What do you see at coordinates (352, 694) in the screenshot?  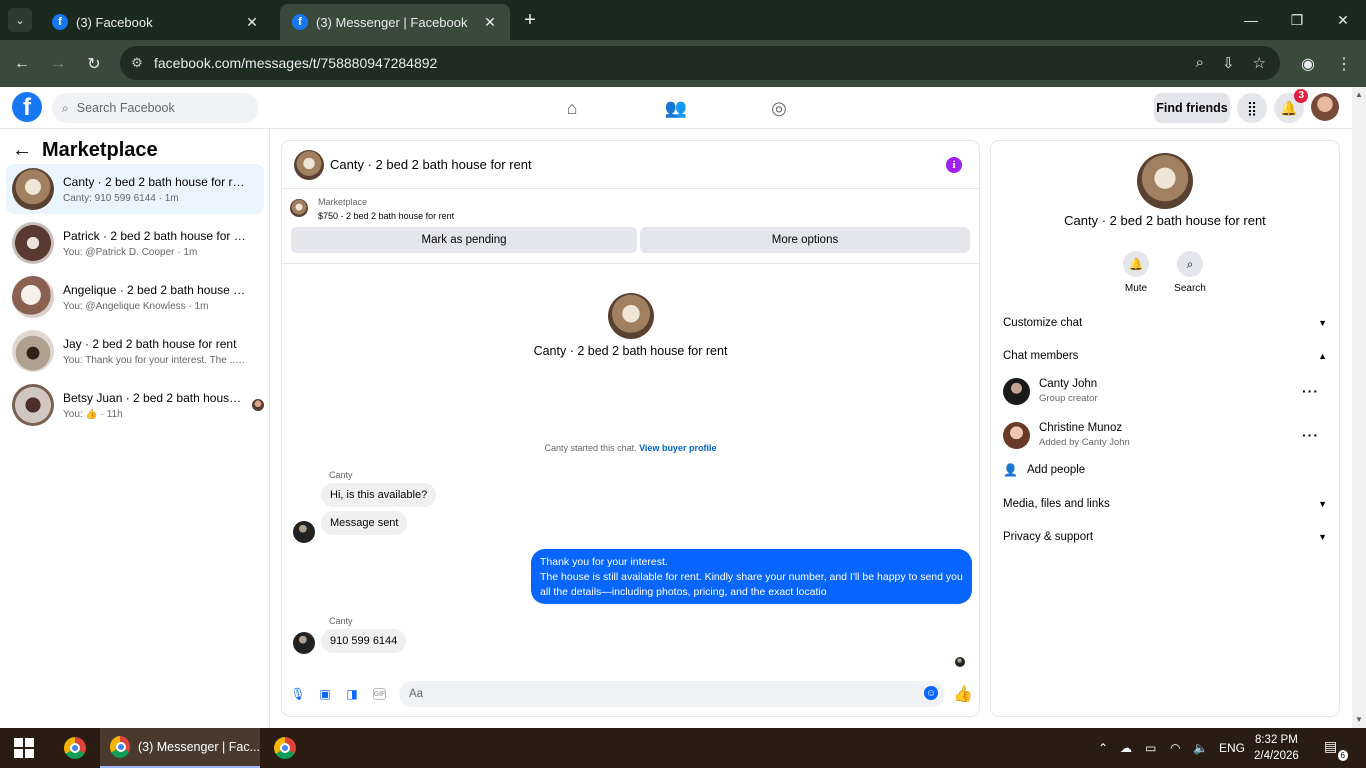 I see `sticker-icon: ◨` at bounding box center [352, 694].